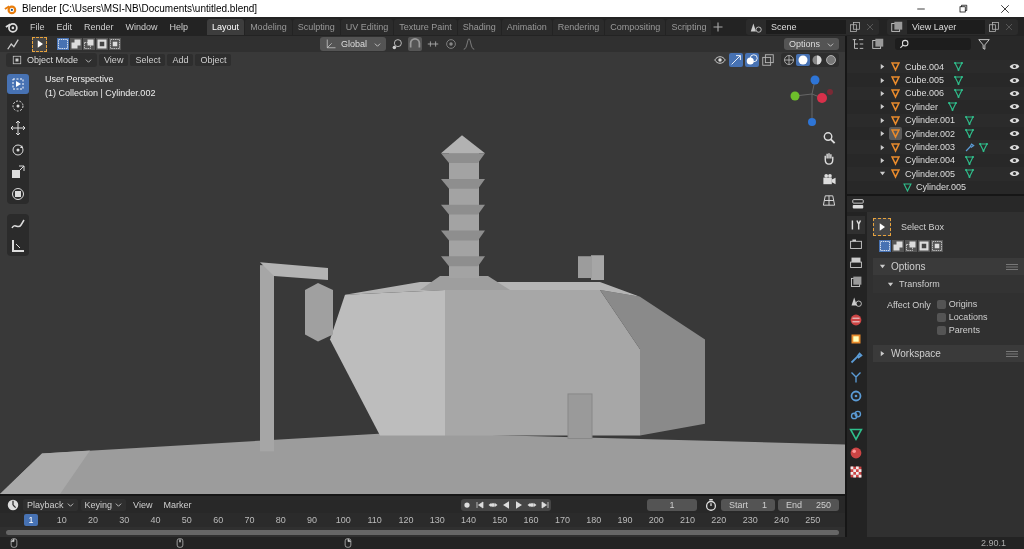  Describe the element at coordinates (450, 44) in the screenshot. I see `proportional-edit-icon` at that location.